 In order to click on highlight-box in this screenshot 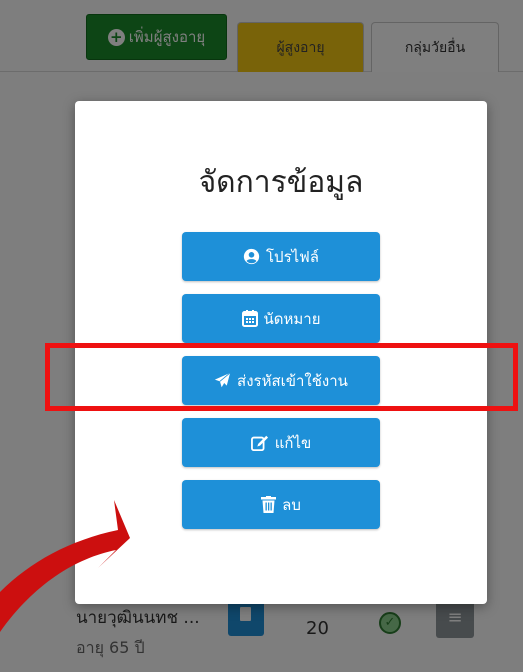, I will do `click(281, 377)`.